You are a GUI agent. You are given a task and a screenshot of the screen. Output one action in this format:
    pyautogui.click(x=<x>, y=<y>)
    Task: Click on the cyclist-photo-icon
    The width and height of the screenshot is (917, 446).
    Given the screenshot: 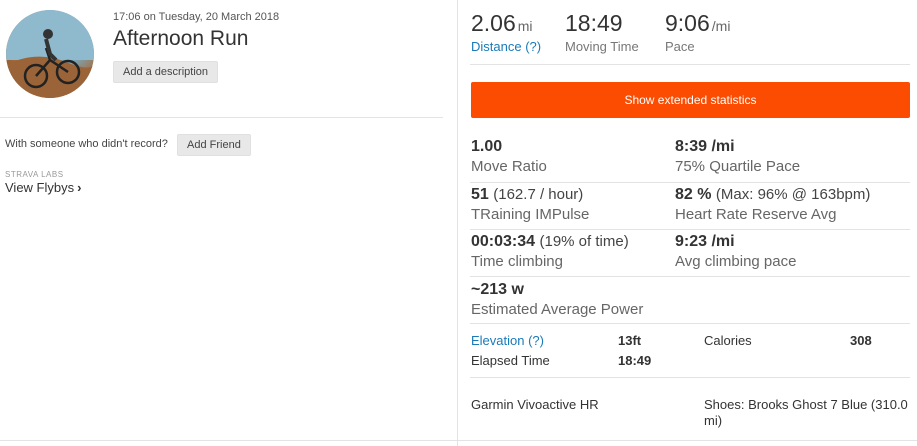 What is the action you would take?
    pyautogui.click(x=50, y=54)
    